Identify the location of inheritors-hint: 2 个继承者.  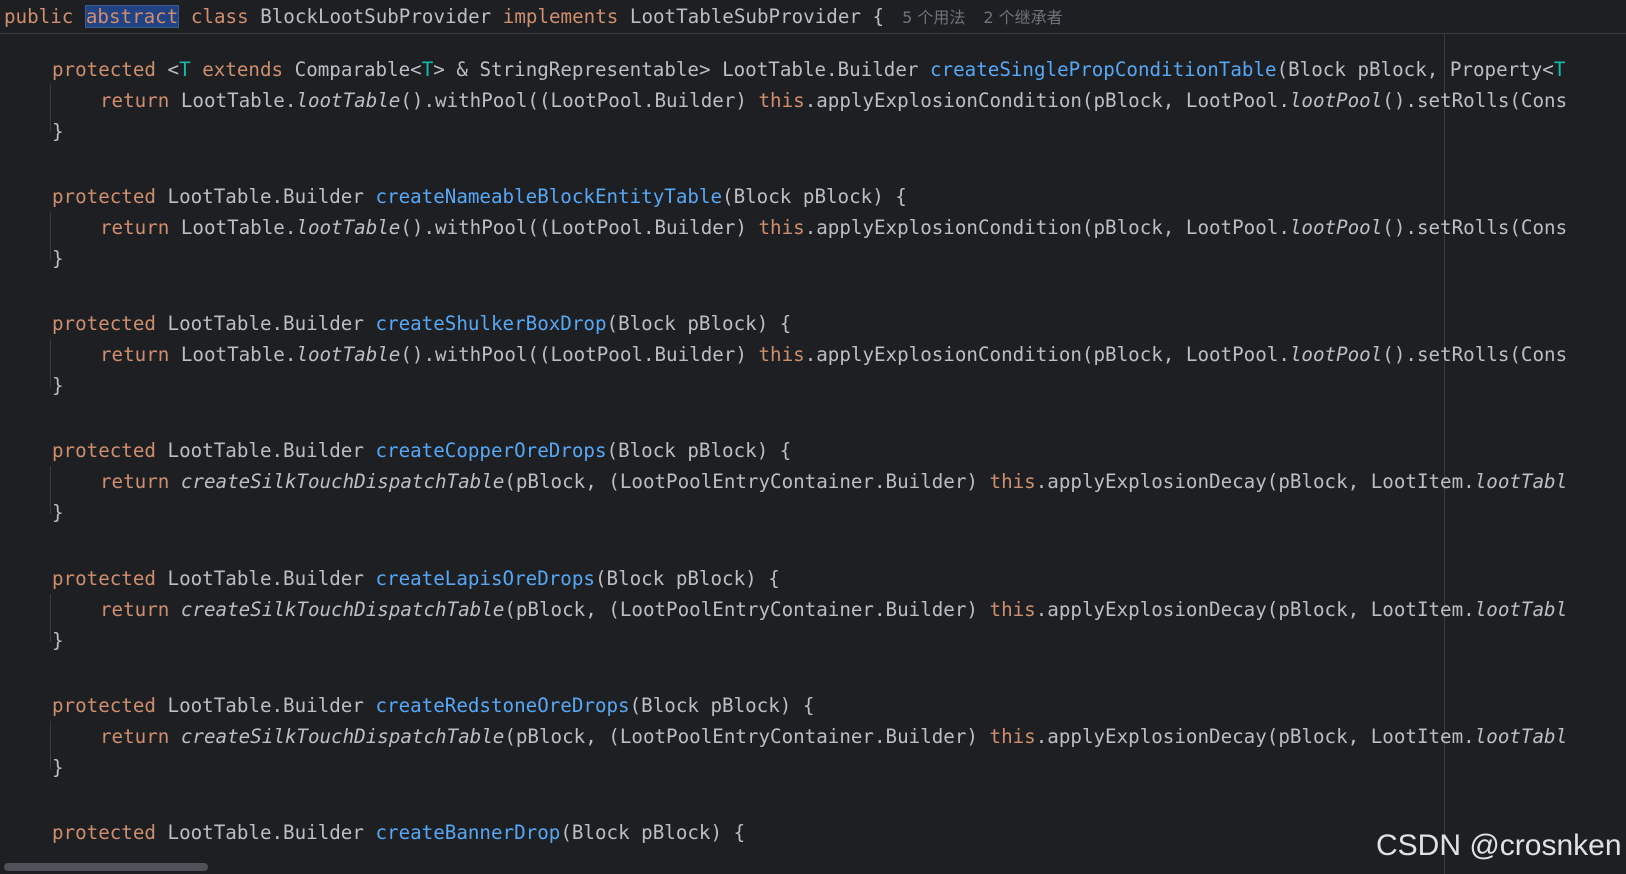
(1022, 17).